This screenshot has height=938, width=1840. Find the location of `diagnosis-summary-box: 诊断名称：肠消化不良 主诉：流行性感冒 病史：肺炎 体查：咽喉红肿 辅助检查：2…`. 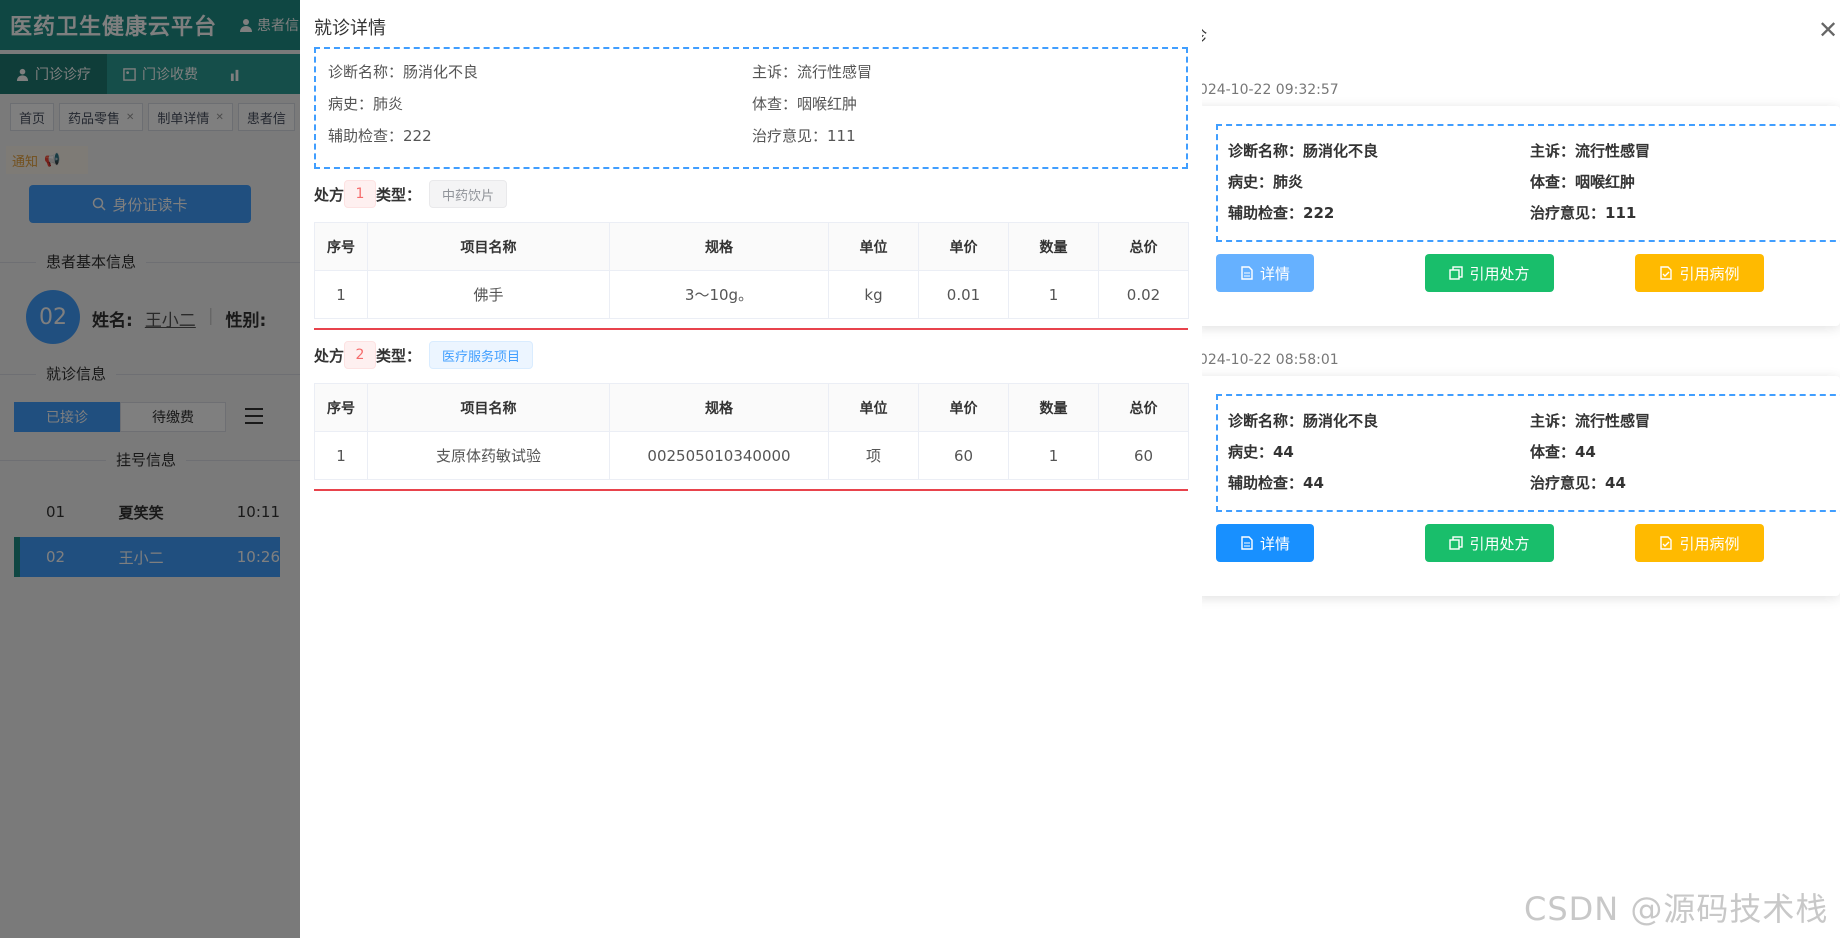

diagnosis-summary-box: 诊断名称：肠消化不良 主诉：流行性感冒 病史：肺炎 体查：咽喉红肿 辅助检查：2… is located at coordinates (751, 108).